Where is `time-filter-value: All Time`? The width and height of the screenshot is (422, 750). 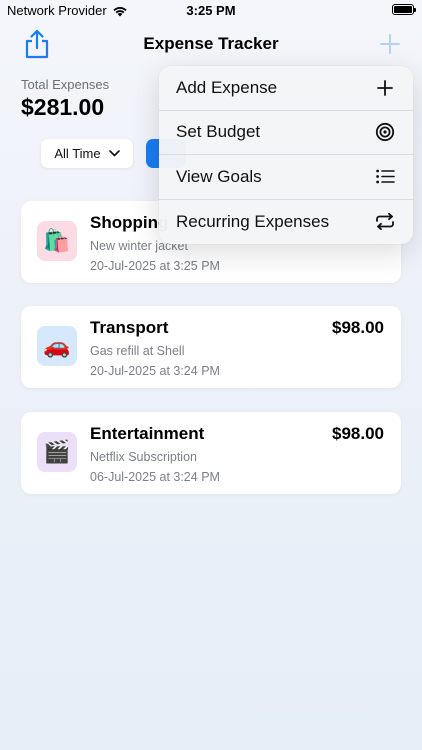 time-filter-value: All Time is located at coordinates (77, 153).